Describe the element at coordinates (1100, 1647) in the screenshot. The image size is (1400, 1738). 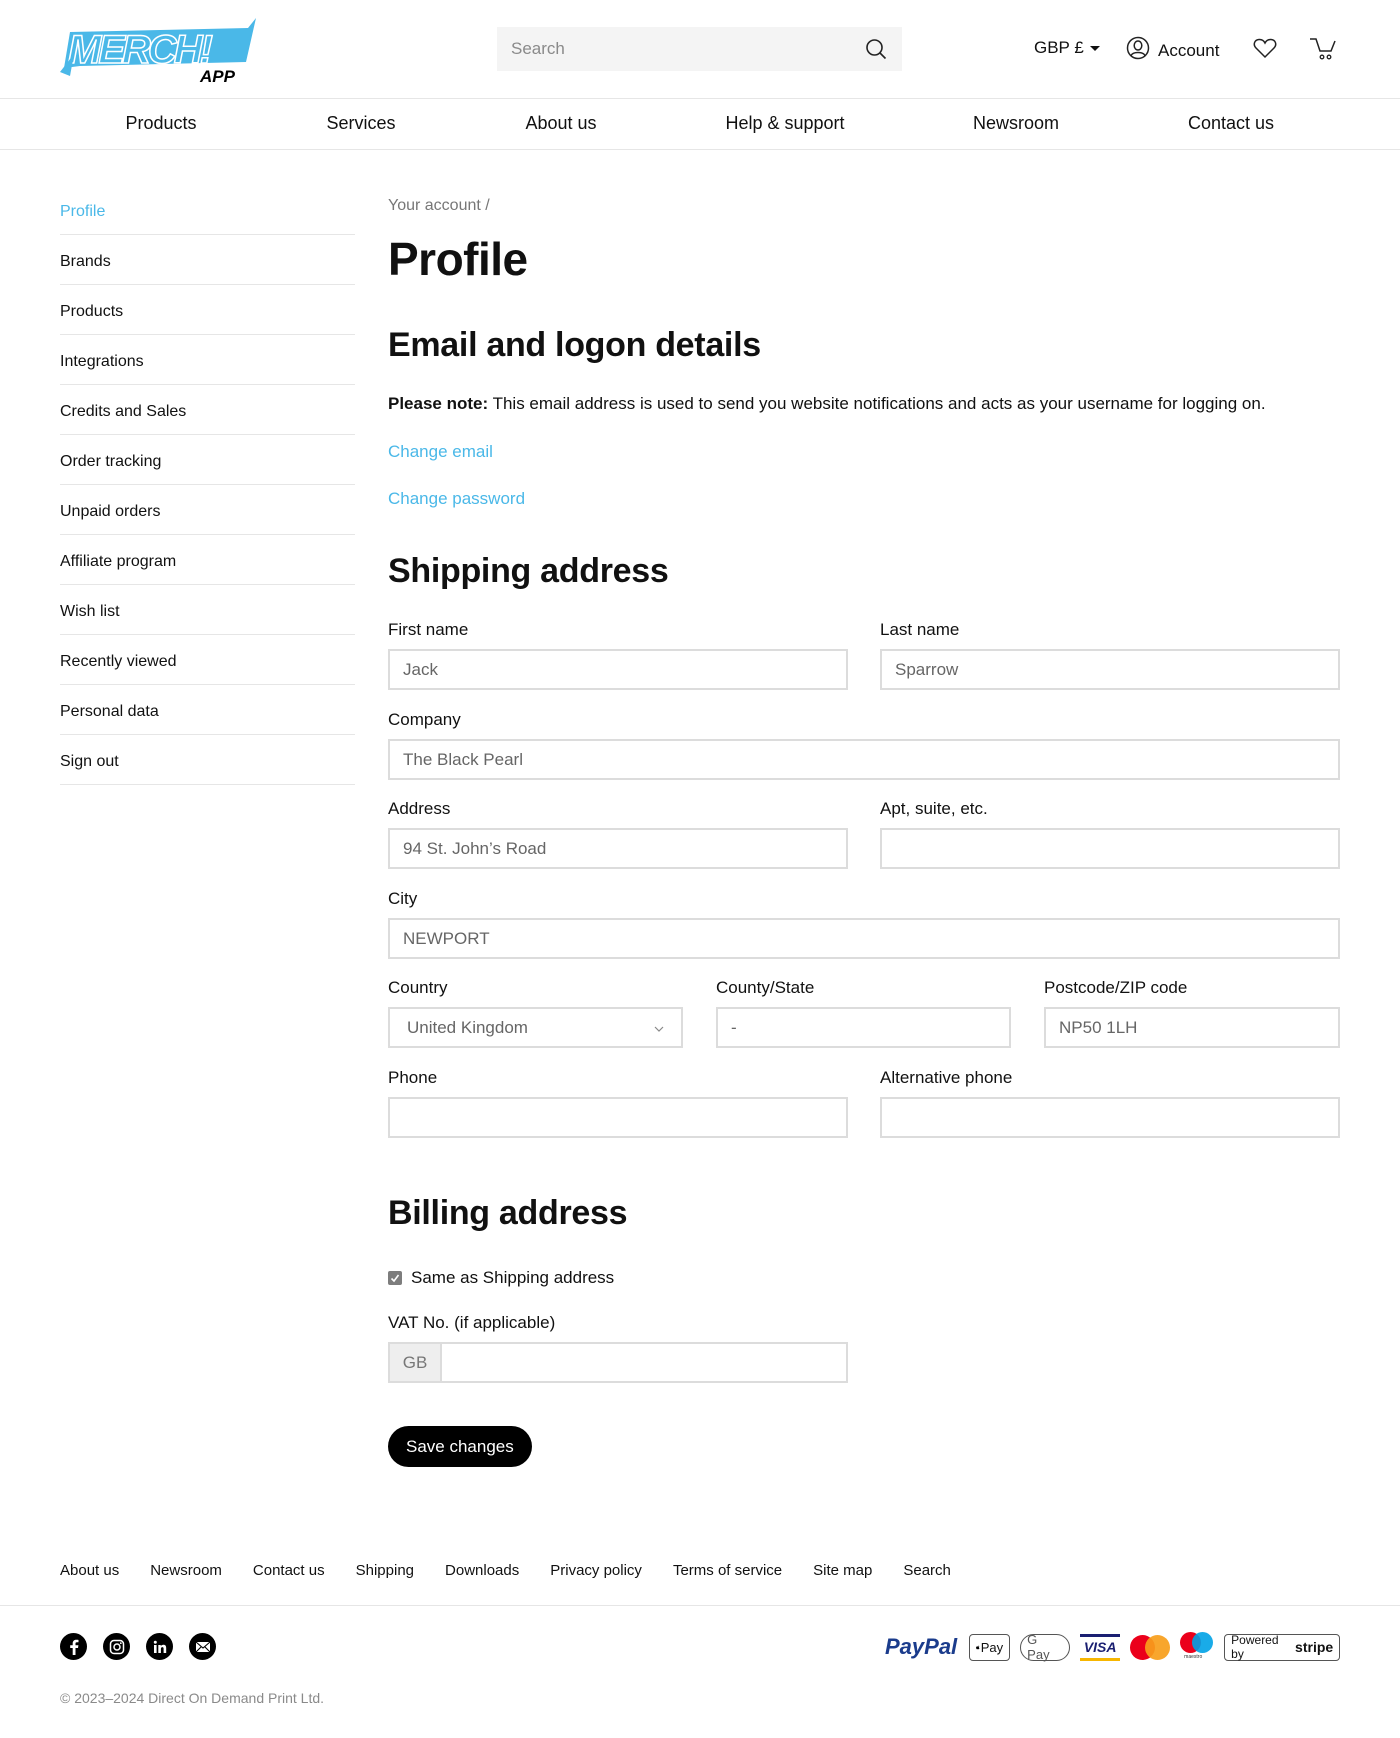
I see `visa-logo: VISA` at that location.